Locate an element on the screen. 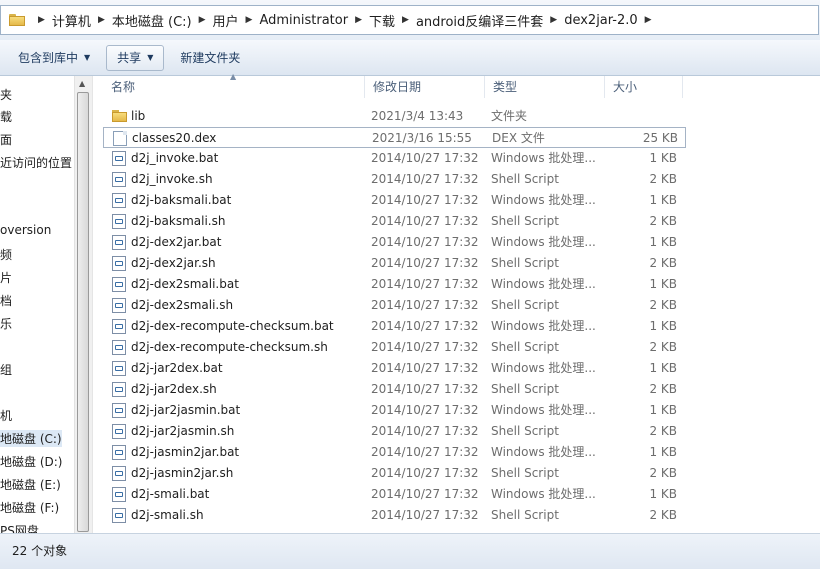 This screenshot has height=569, width=820. nav-item: 地磁盘 (F:) is located at coordinates (29, 507).